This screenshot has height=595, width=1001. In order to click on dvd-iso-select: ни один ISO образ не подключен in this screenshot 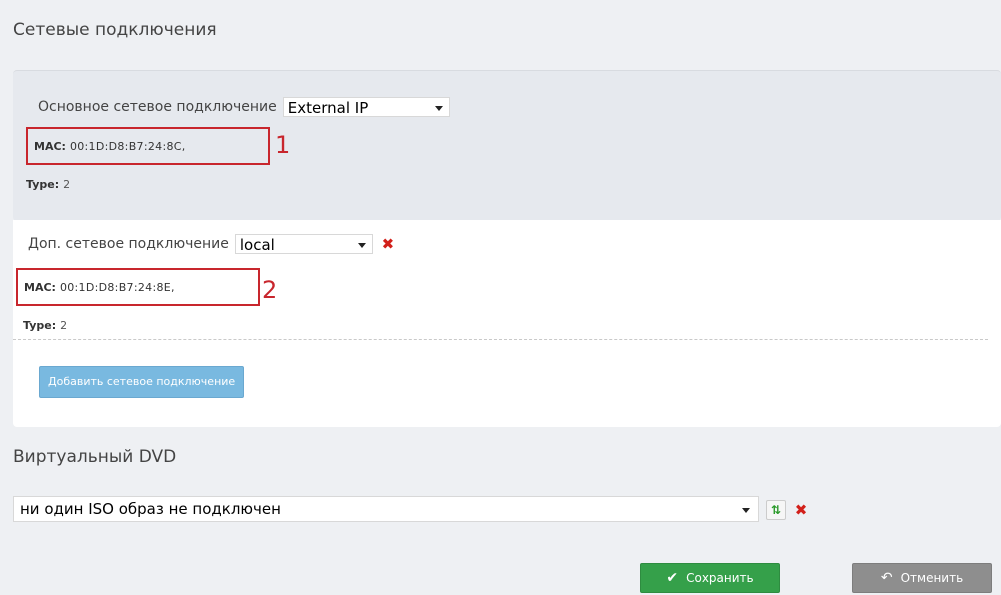, I will do `click(386, 509)`.